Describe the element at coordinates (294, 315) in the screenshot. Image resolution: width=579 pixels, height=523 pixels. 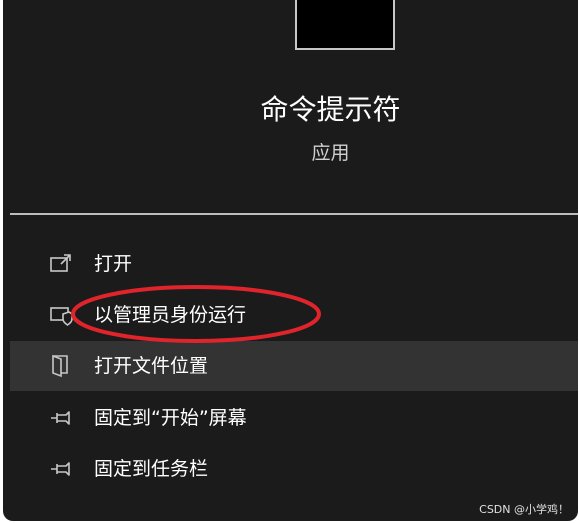
I see `menu-item-run-as-admin: 以管理员身份运行` at that location.